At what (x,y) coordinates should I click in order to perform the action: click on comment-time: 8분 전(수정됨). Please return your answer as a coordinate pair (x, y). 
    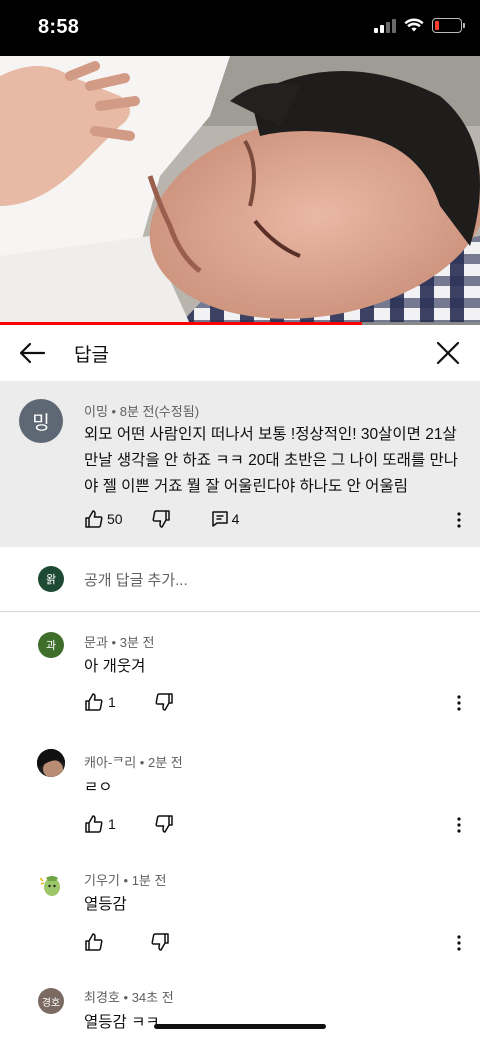
    Looking at the image, I should click on (159, 411).